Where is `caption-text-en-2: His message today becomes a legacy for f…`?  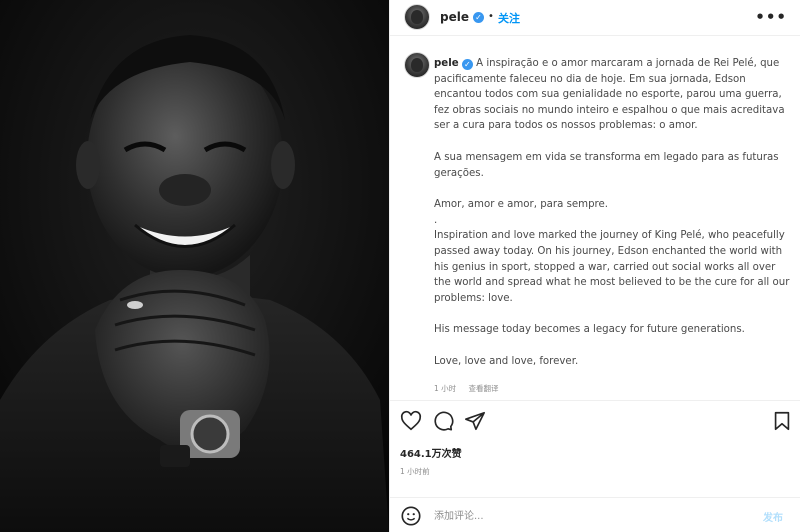
caption-text-en-2: His message today becomes a legacy for f… is located at coordinates (589, 330).